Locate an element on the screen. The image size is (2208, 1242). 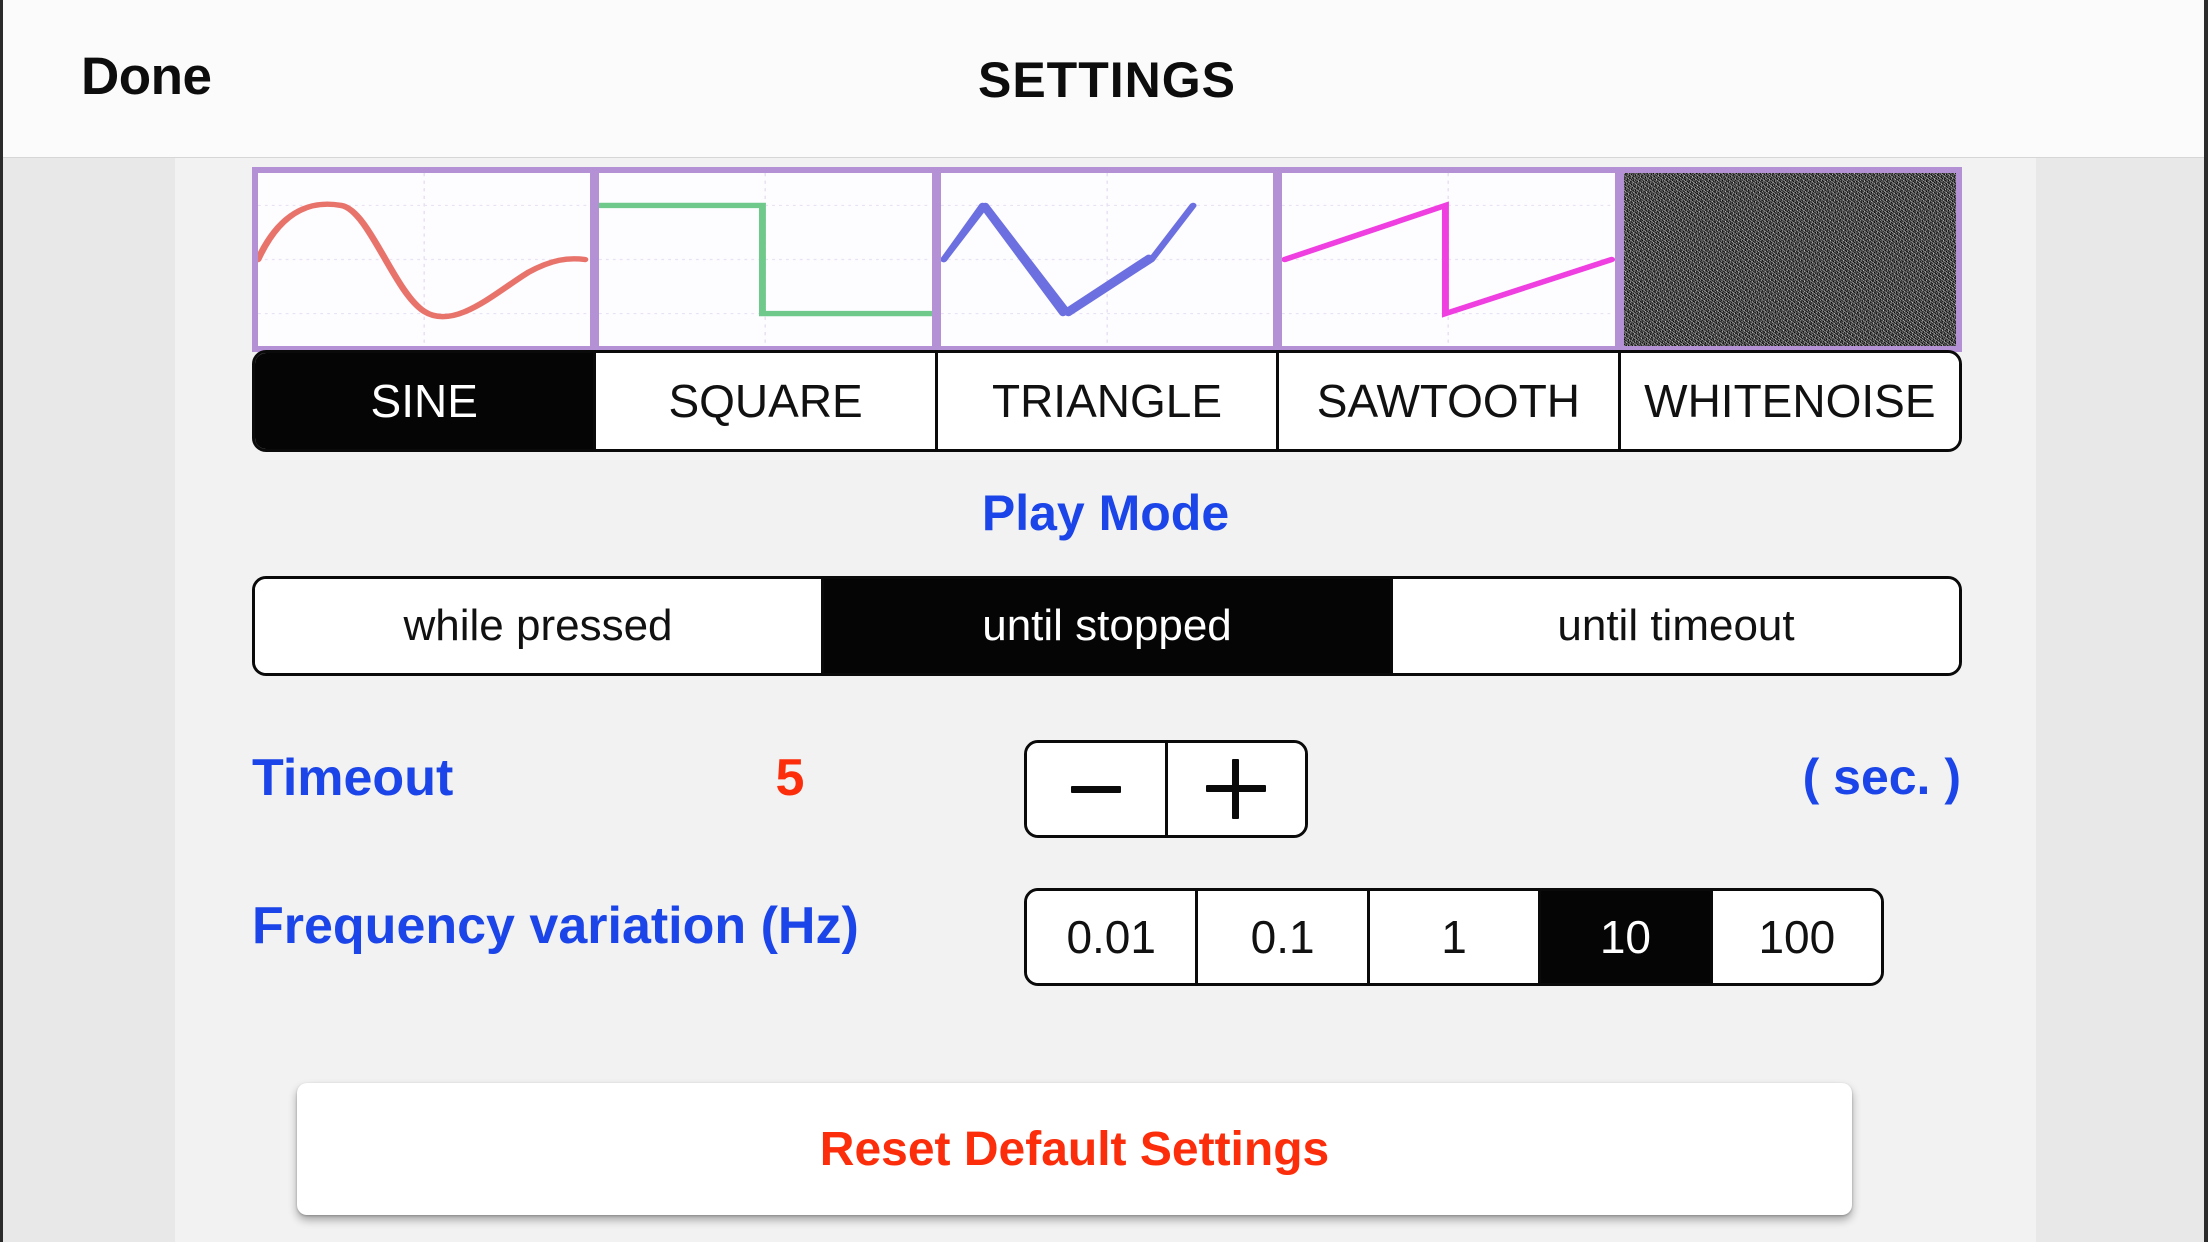
waveform-thumbnail-triangle is located at coordinates (1107, 259).